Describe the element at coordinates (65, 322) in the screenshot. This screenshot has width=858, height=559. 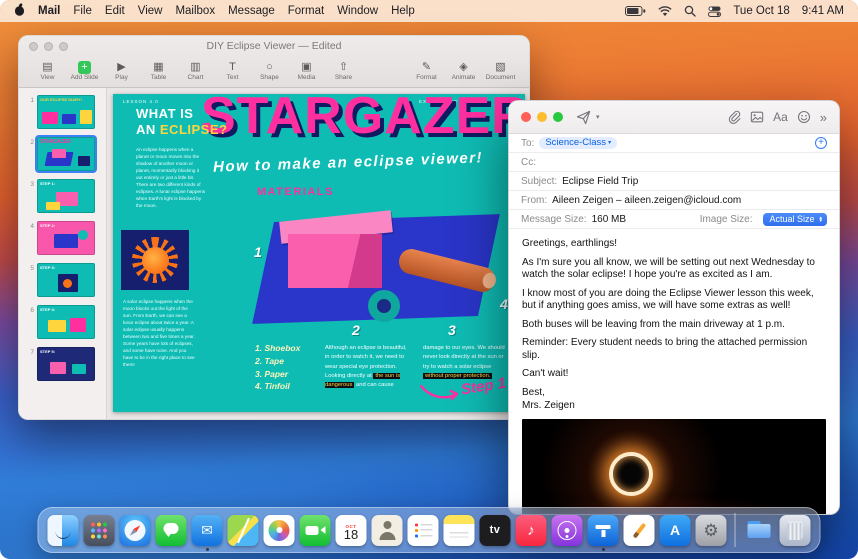
I see `slide-thumbnail-6: 6 STEP 4:` at that location.